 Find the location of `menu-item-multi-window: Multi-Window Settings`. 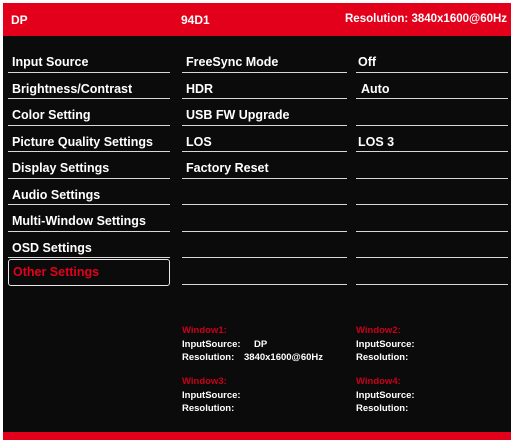

menu-item-multi-window: Multi-Window Settings is located at coordinates (89, 218).